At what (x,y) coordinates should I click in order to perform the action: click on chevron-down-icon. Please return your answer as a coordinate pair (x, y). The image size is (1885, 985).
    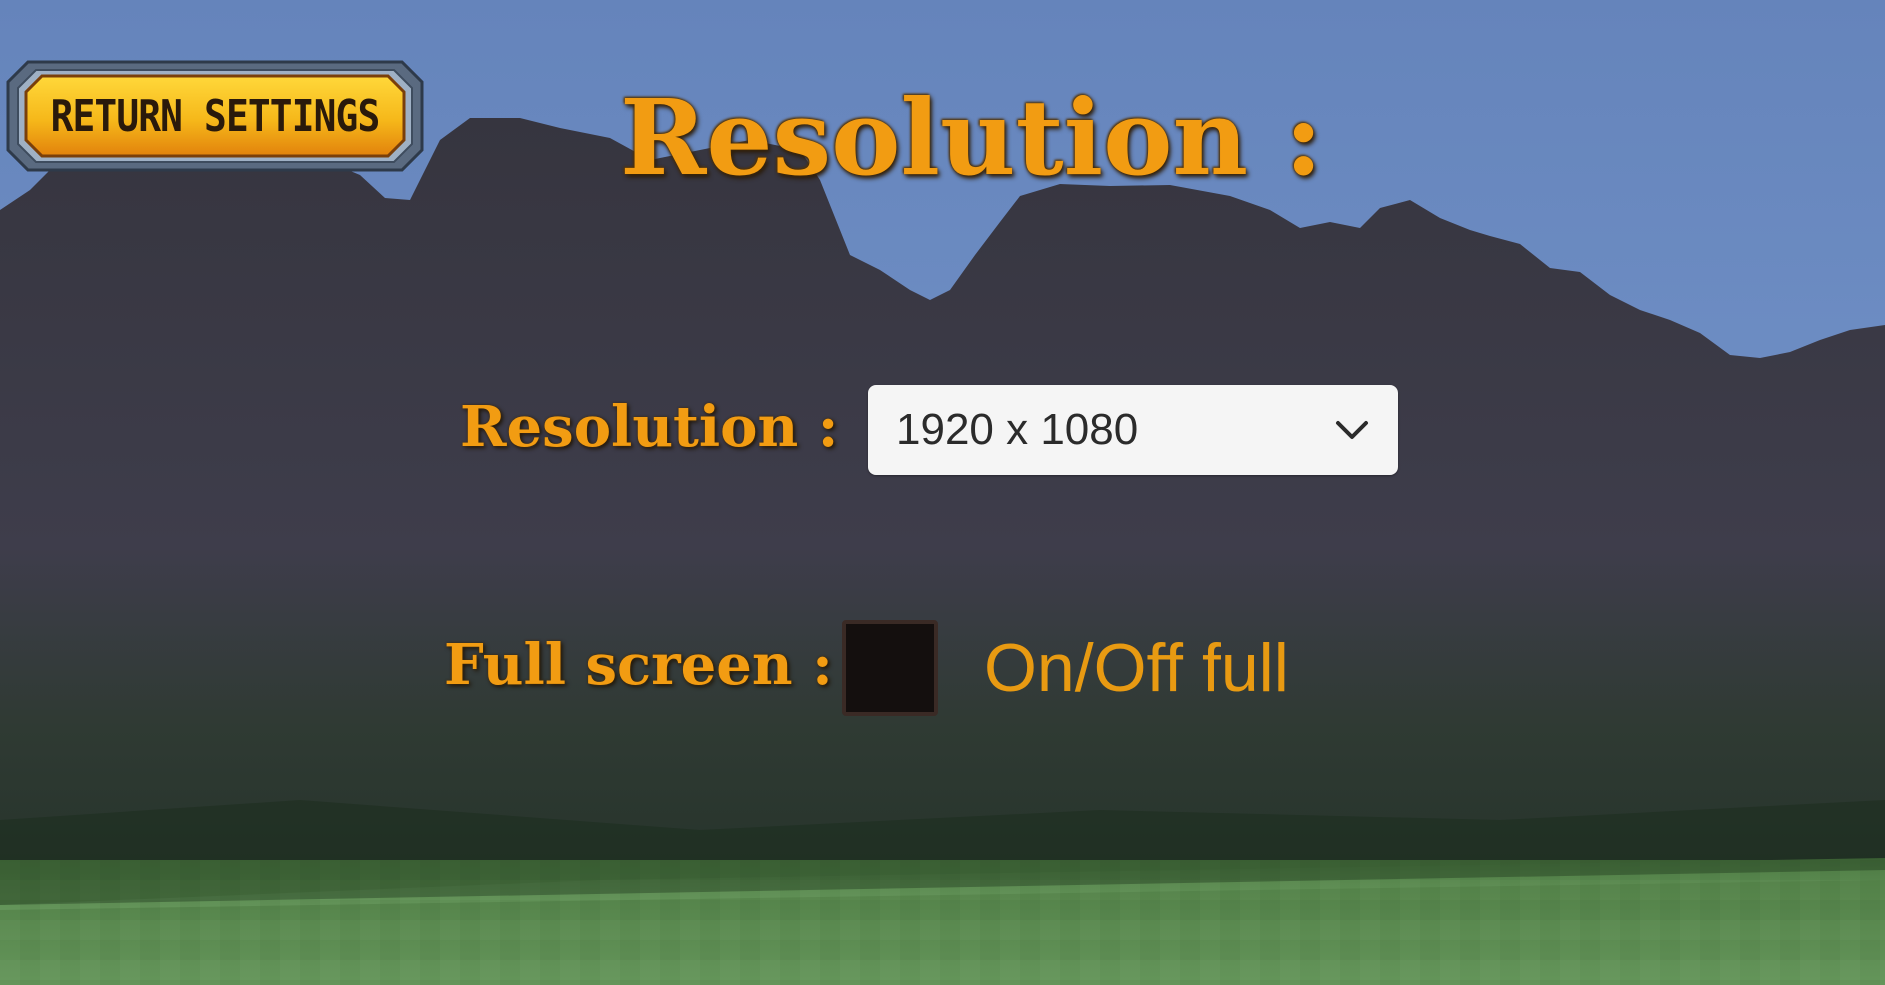
    Looking at the image, I should click on (1352, 430).